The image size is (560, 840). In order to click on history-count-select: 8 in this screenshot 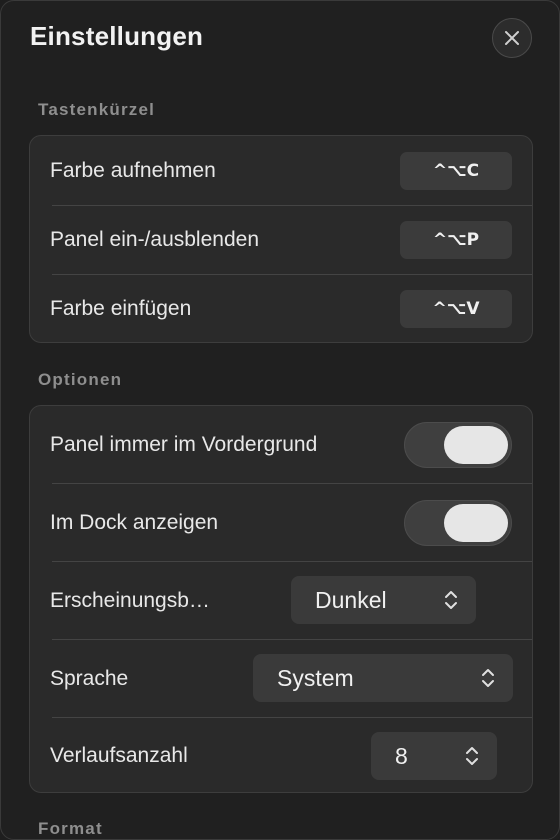, I will do `click(434, 756)`.